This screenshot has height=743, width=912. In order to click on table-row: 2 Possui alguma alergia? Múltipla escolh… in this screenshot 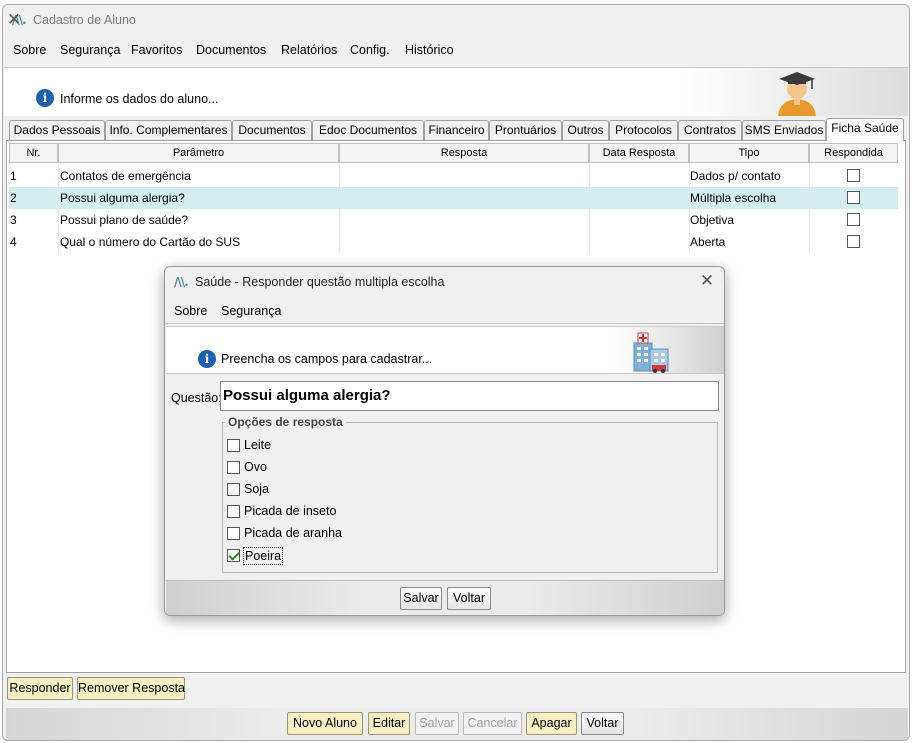, I will do `click(453, 198)`.